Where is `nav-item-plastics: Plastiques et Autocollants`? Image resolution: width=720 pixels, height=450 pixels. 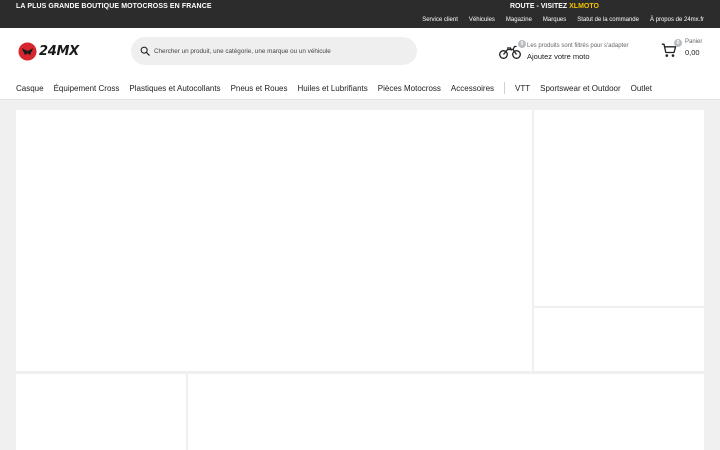
nav-item-plastics: Plastiques et Autocollants is located at coordinates (174, 88).